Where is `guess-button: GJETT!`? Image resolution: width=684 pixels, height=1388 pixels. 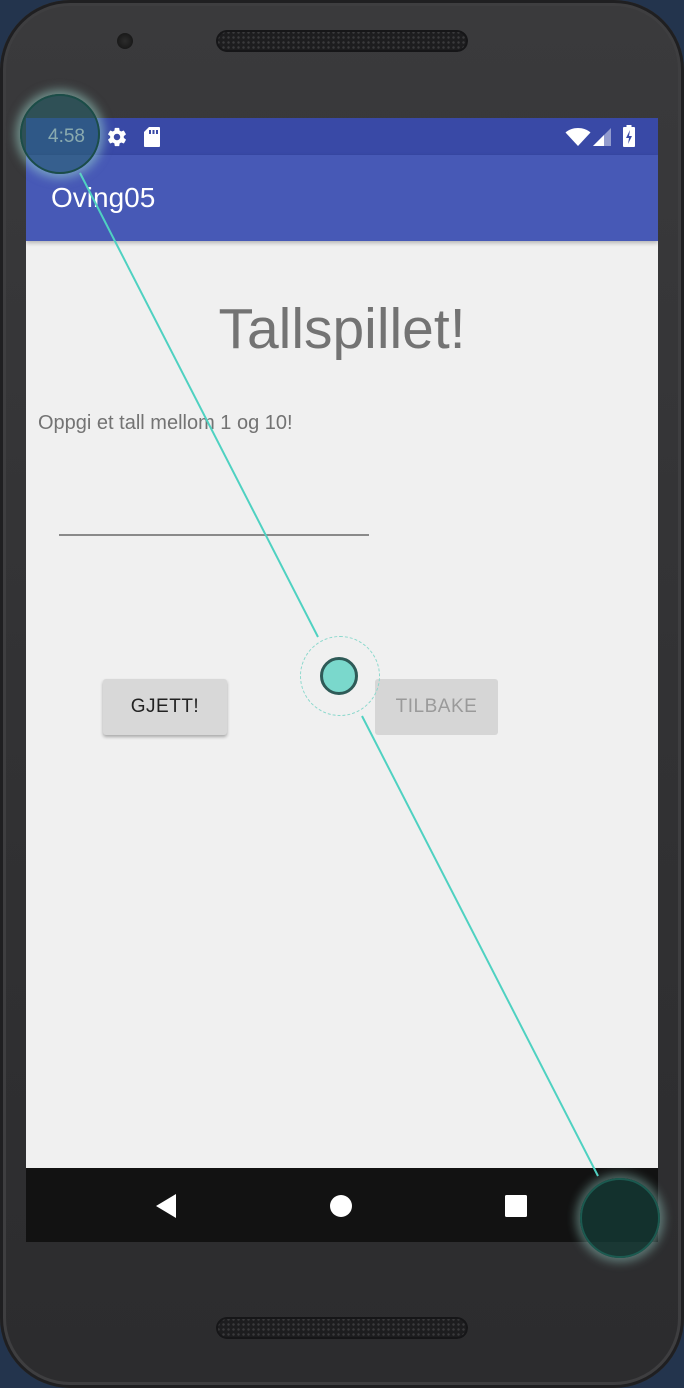 guess-button: GJETT! is located at coordinates (165, 707).